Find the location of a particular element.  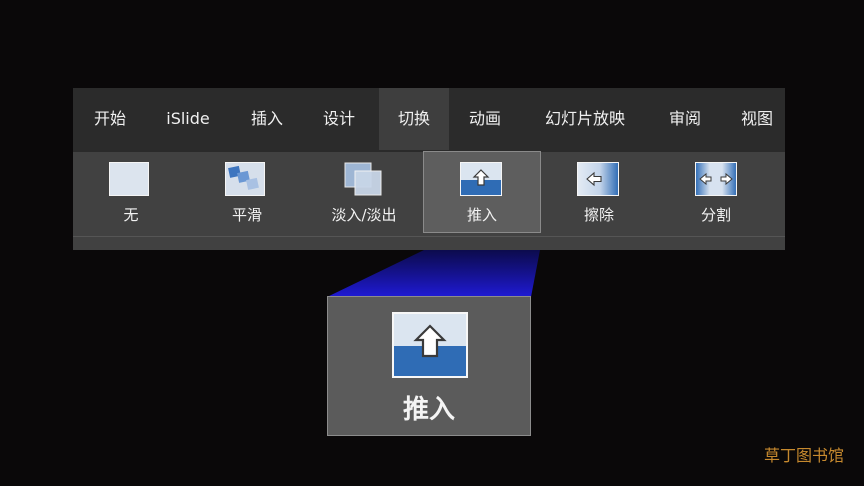

transition-label: 淡入/淡出 is located at coordinates (364, 215).